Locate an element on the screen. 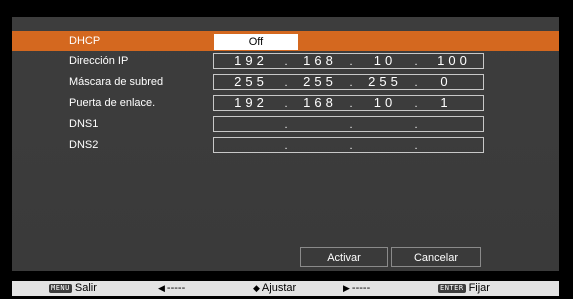 The image size is (573, 299). gateway-octet-3: 10 is located at coordinates (385, 103).